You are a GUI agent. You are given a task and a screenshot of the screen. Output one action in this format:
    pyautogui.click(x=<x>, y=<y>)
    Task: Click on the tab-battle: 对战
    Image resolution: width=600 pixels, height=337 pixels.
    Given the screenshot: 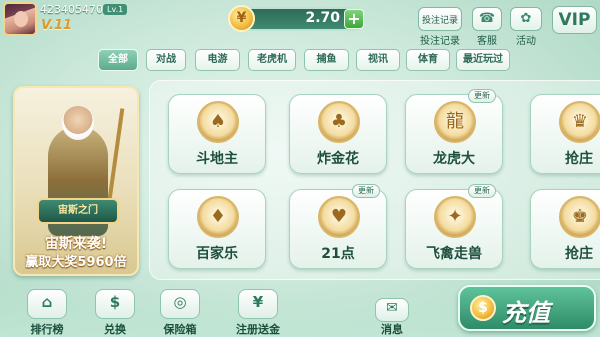 What is the action you would take?
    pyautogui.click(x=166, y=60)
    